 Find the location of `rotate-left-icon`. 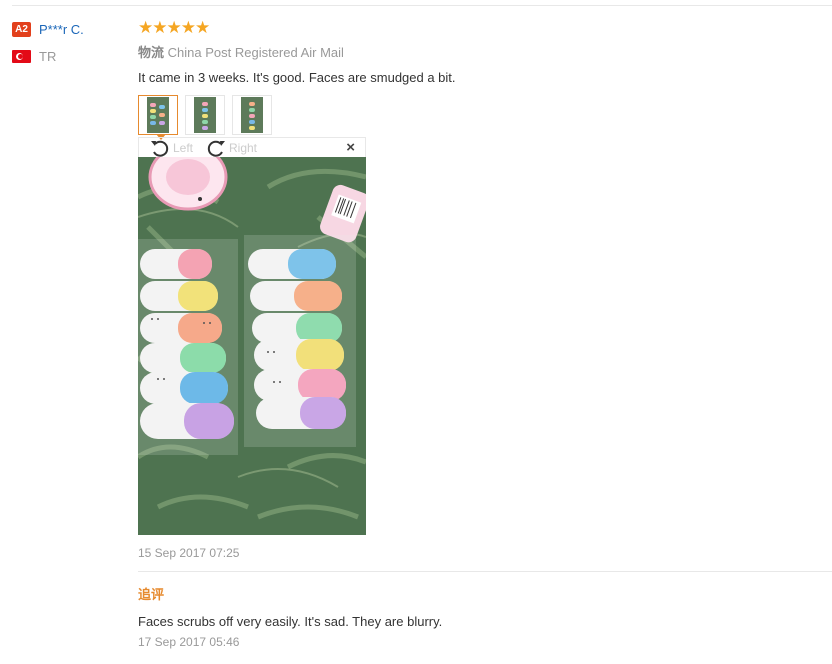

rotate-left-icon is located at coordinates (160, 148).